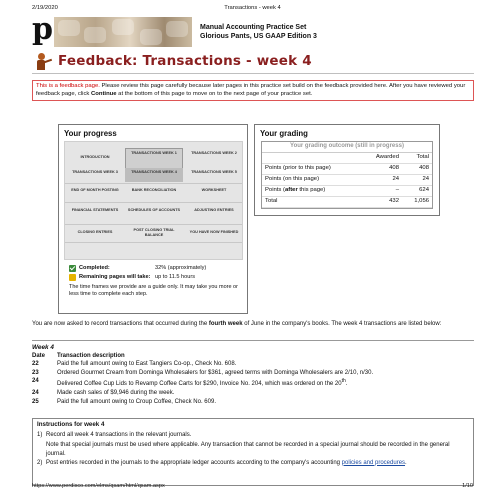 Image resolution: width=495 pixels, height=495 pixels. Describe the element at coordinates (284, 133) in the screenshot. I see `grading-heading: Your grading` at that location.